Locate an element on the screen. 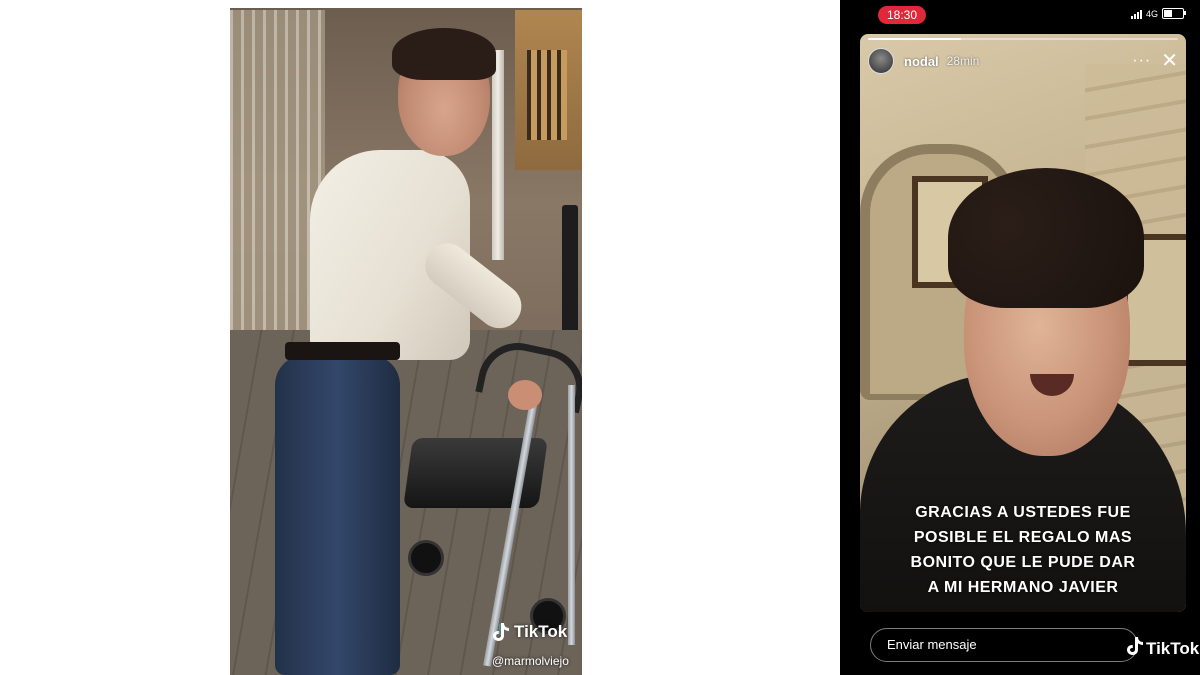  caption-line: BONITO QUE LE PUDE DAR is located at coordinates (1023, 562).